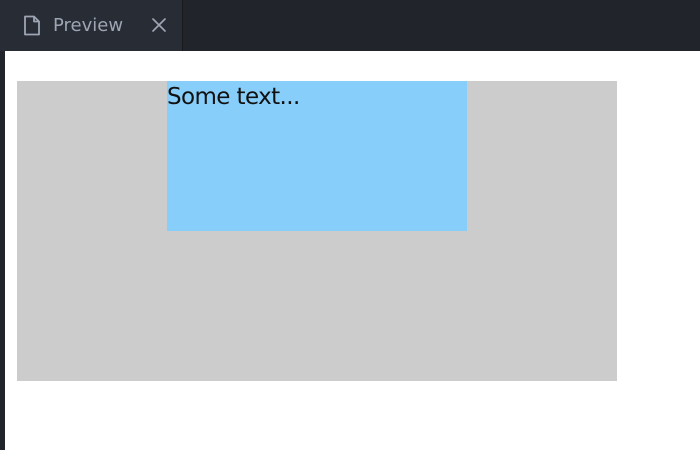 This screenshot has height=450, width=700. What do you see at coordinates (159, 25) in the screenshot?
I see `close-icon` at bounding box center [159, 25].